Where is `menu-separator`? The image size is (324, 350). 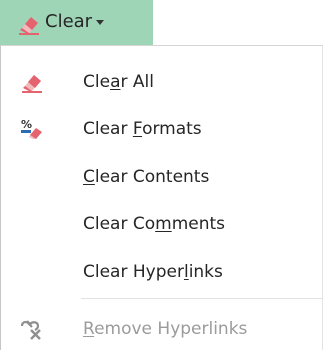
menu-separator is located at coordinates (202, 298).